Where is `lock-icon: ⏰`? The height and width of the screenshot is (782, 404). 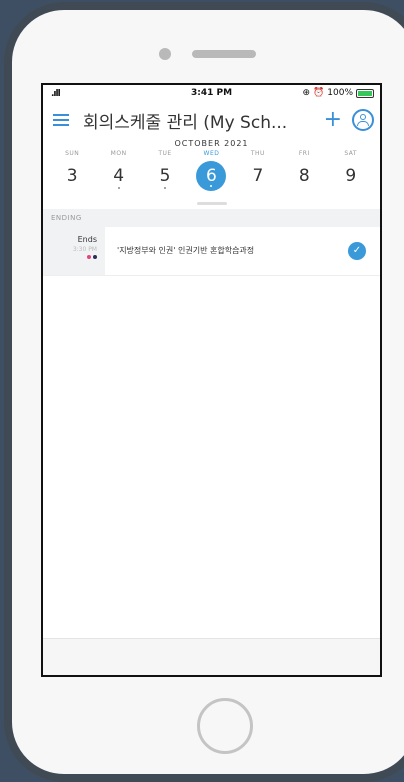 lock-icon: ⏰ is located at coordinates (319, 93).